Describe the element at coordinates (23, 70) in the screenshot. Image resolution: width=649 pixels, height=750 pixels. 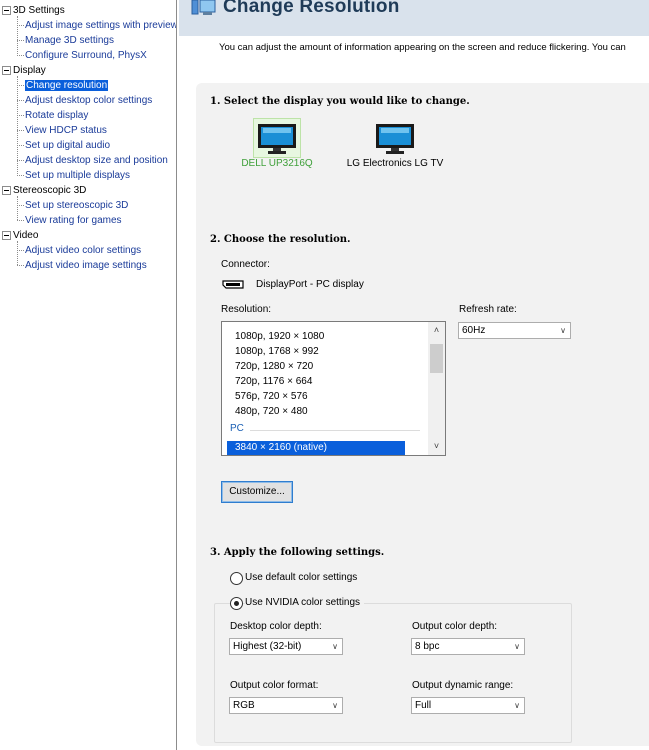
I see `tree-group-display: Display` at that location.